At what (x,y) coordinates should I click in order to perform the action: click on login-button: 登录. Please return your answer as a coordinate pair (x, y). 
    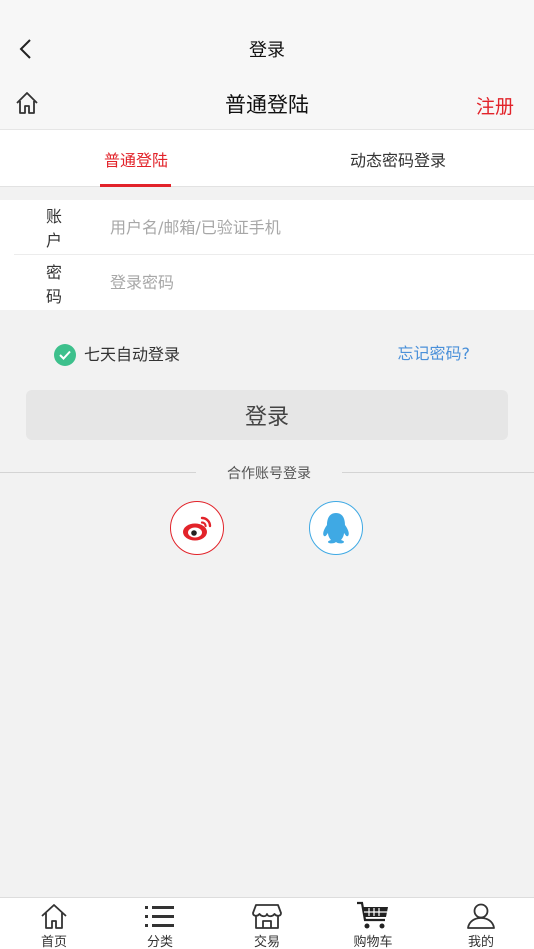
    Looking at the image, I should click on (267, 415).